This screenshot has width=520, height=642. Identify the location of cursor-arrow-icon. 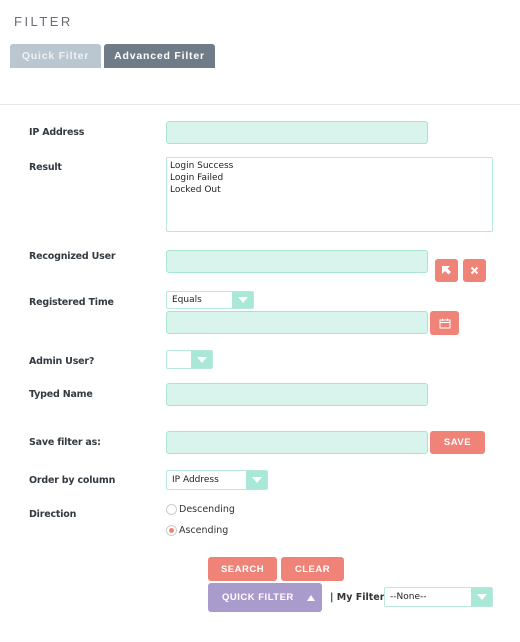
(446, 270).